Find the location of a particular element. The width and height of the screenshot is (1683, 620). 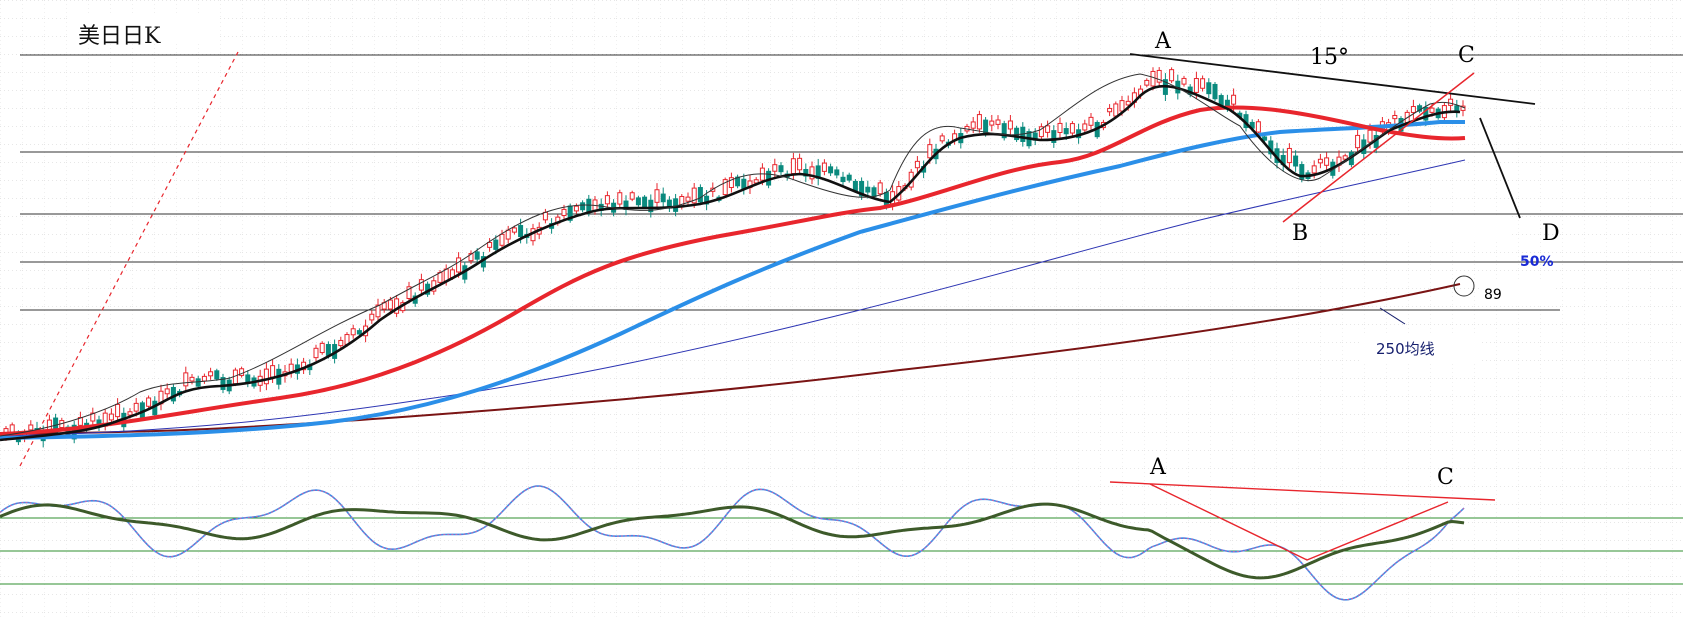

label-89: 89 is located at coordinates (1493, 295).